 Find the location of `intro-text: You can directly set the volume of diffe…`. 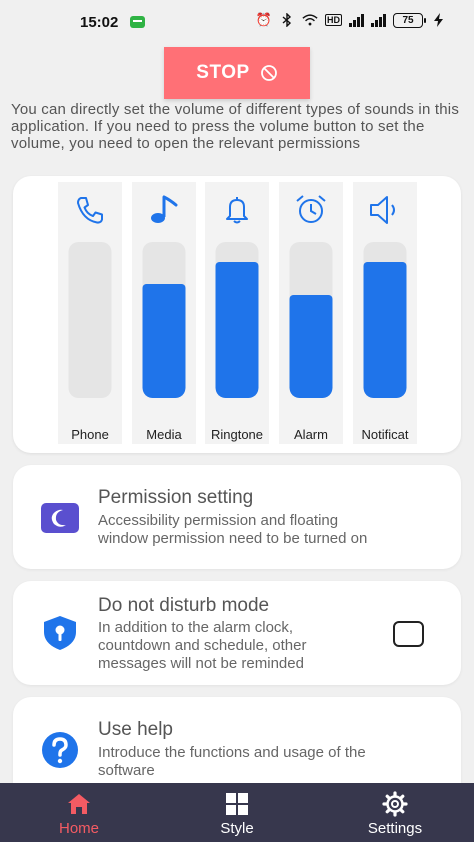

intro-text: You can directly set the volume of diffe… is located at coordinates (235, 126).